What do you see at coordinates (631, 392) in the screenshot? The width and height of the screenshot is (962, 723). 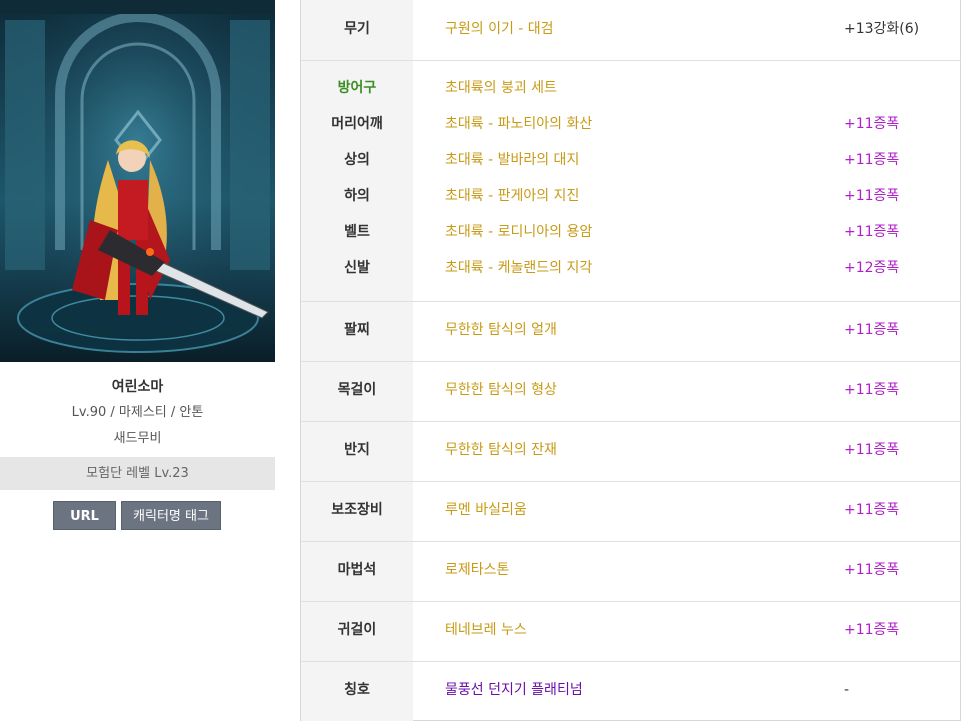 I see `equipment-row-necklace: 목걸이 무한한 탐식의 형상 +11증폭` at bounding box center [631, 392].